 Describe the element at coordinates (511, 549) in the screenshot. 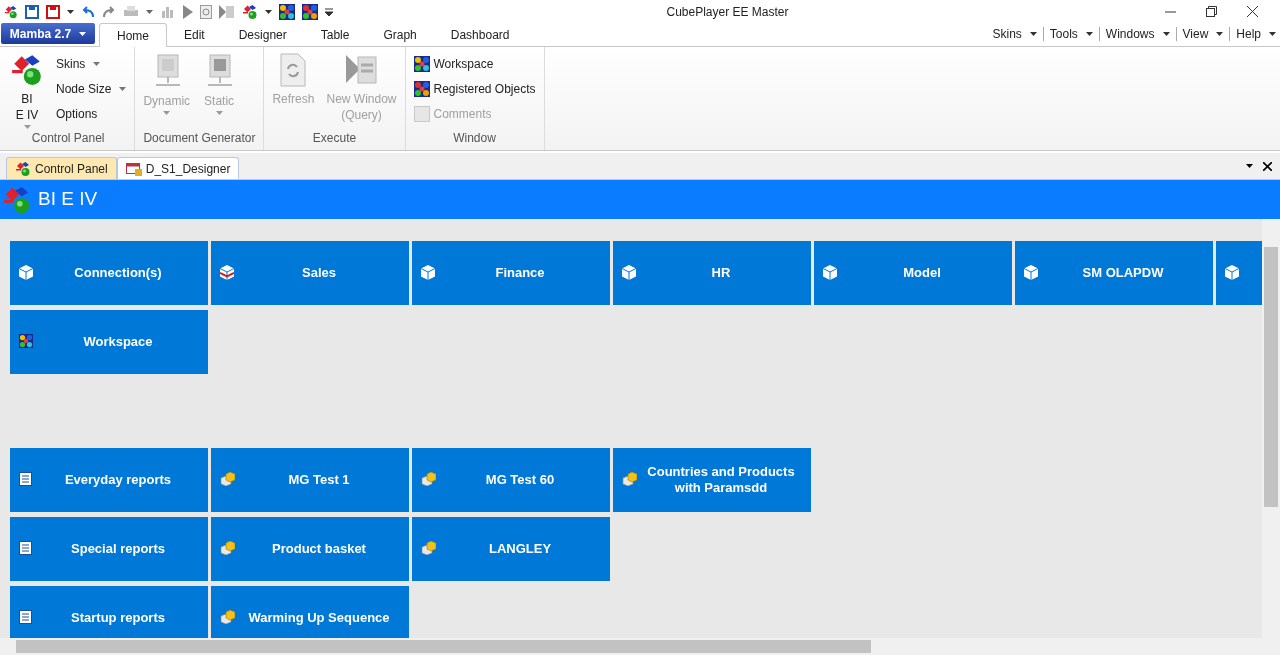

I see `tile-button: LANGLEY` at that location.